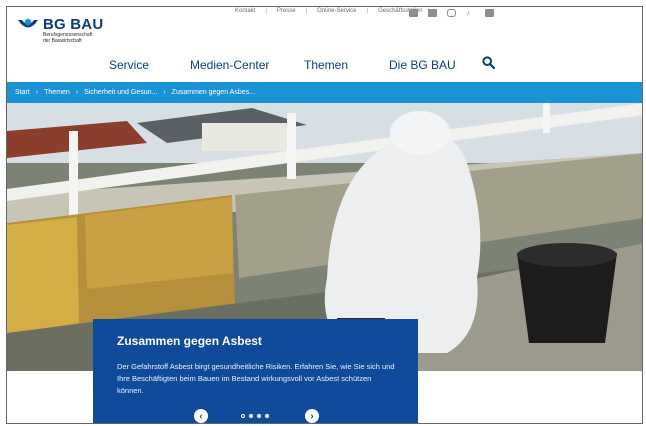  I want to click on social-links: ♪, so click(451, 13).